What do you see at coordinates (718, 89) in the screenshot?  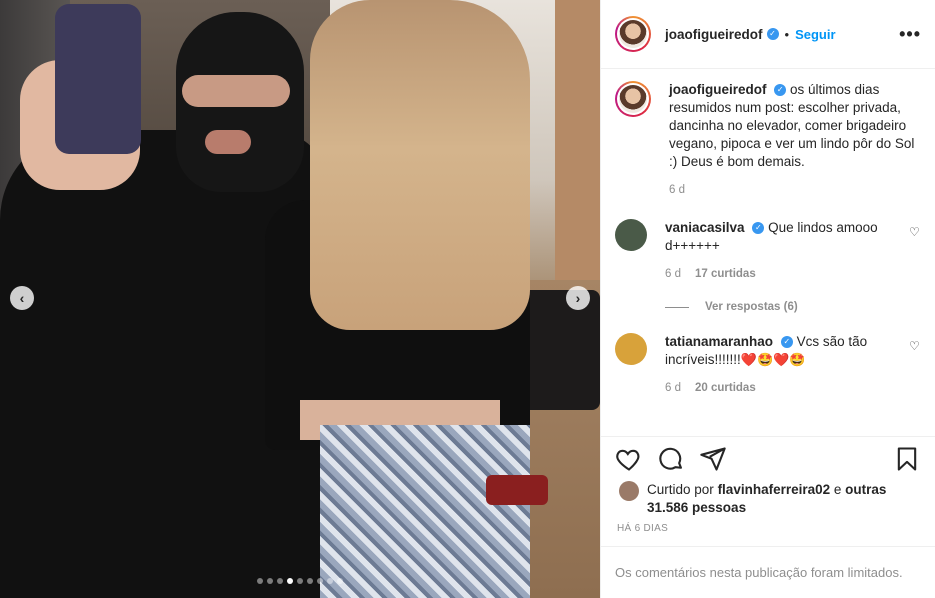 I see `caption-username: joaofigueiredof` at bounding box center [718, 89].